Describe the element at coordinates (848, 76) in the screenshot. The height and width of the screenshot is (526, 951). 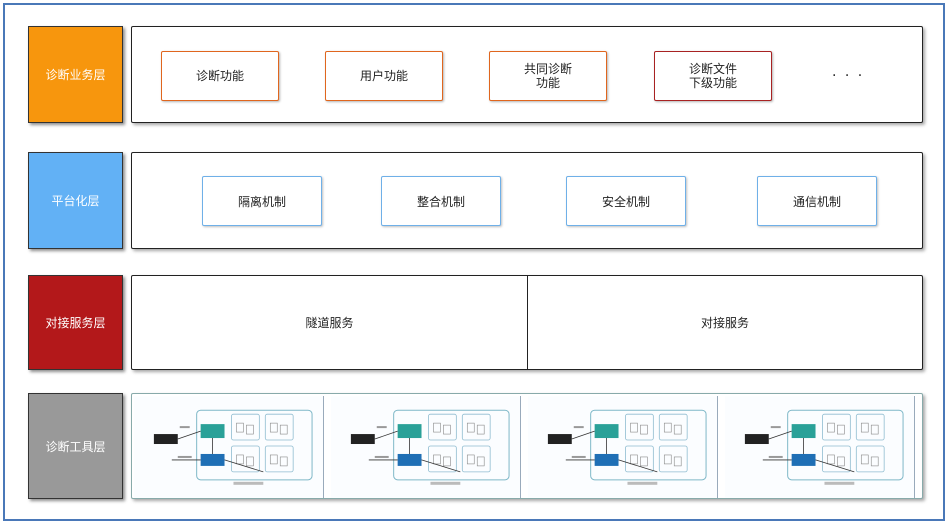
I see `more-ellipsis: · · ·` at that location.